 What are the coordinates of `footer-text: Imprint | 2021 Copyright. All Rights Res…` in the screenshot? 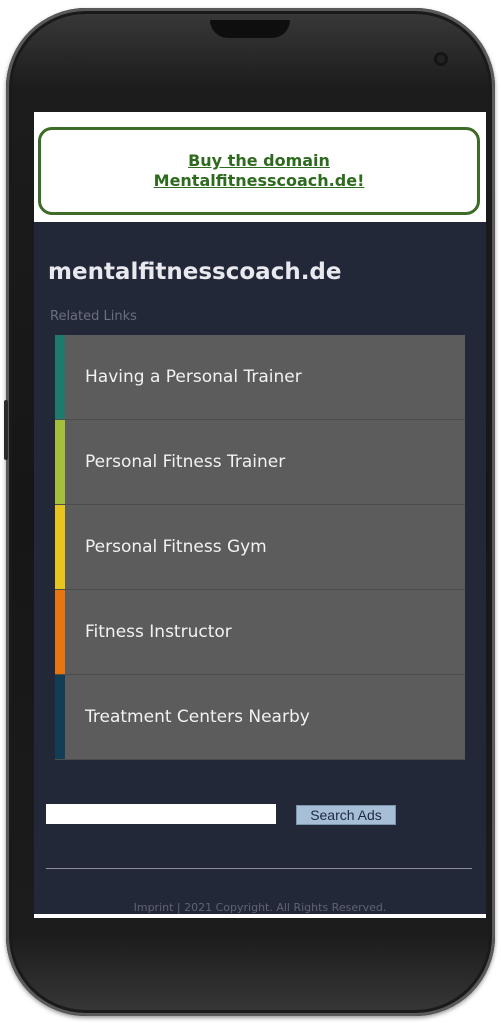 It's located at (260, 907).